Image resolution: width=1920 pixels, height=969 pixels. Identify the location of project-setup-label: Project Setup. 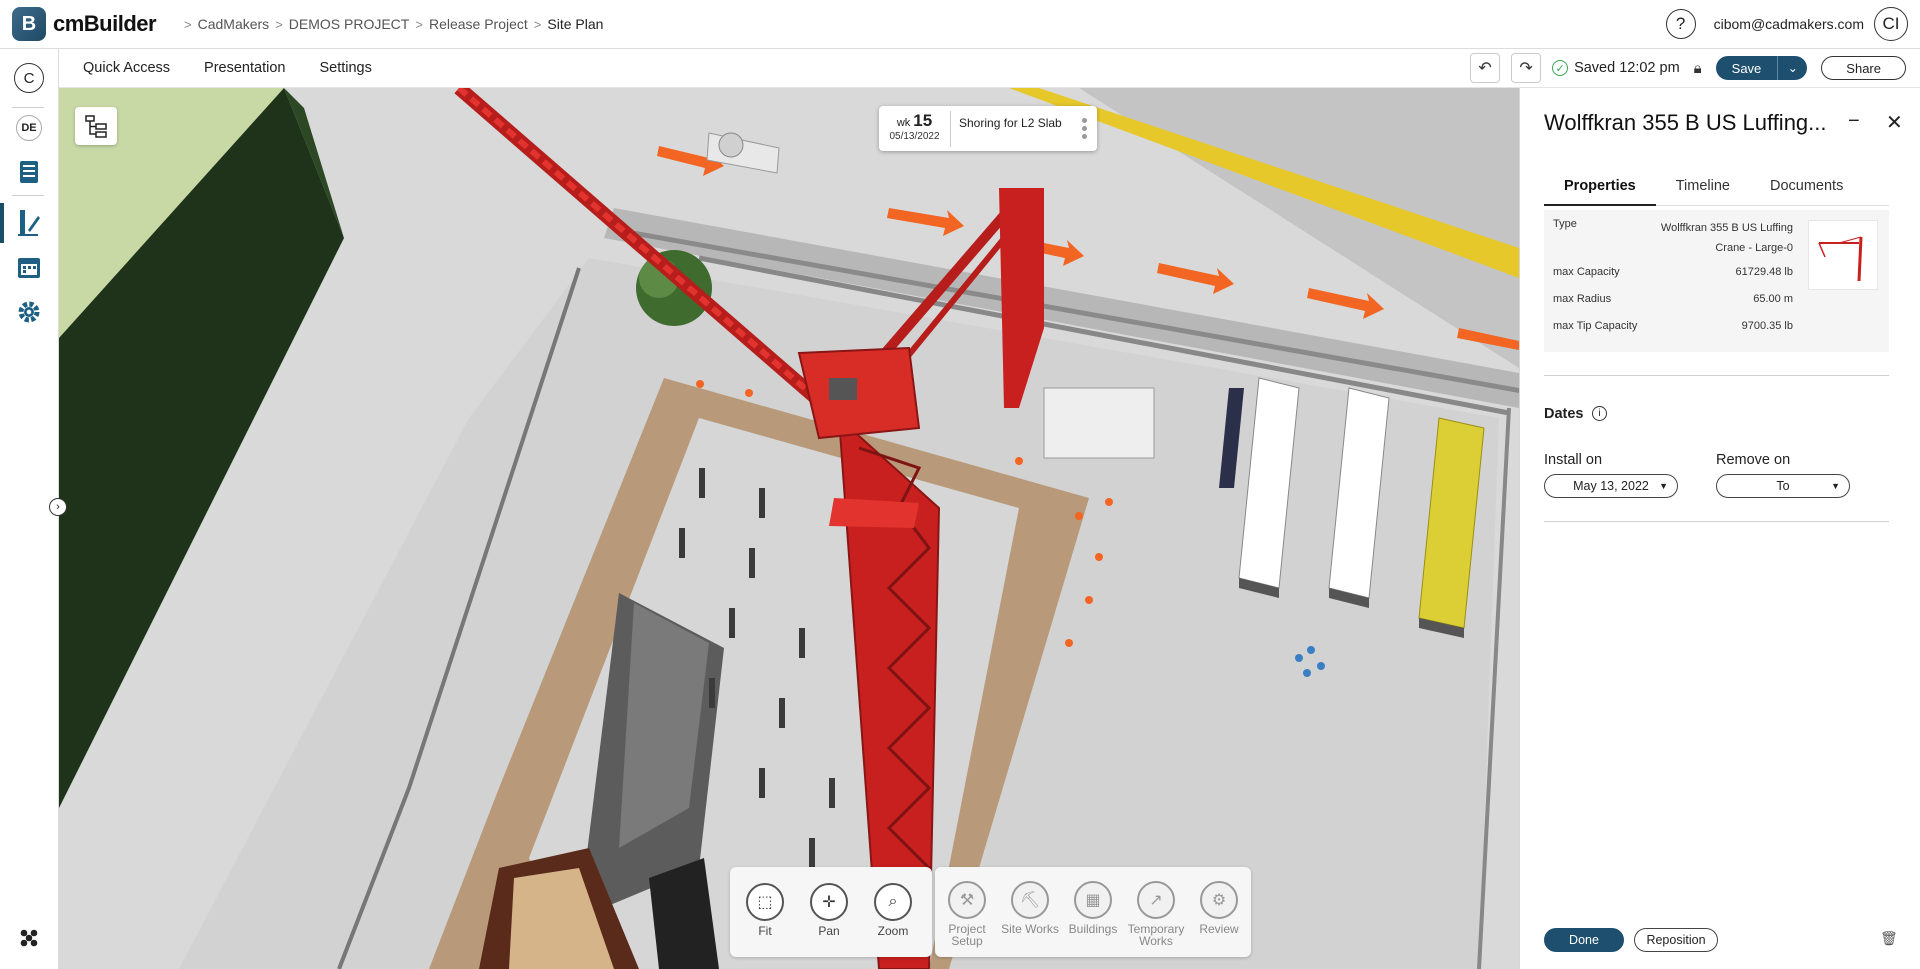
(967, 935).